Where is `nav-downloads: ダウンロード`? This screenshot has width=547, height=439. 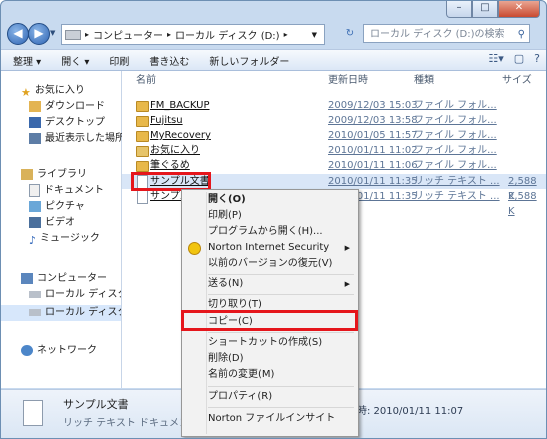 nav-downloads: ダウンロード is located at coordinates (67, 107).